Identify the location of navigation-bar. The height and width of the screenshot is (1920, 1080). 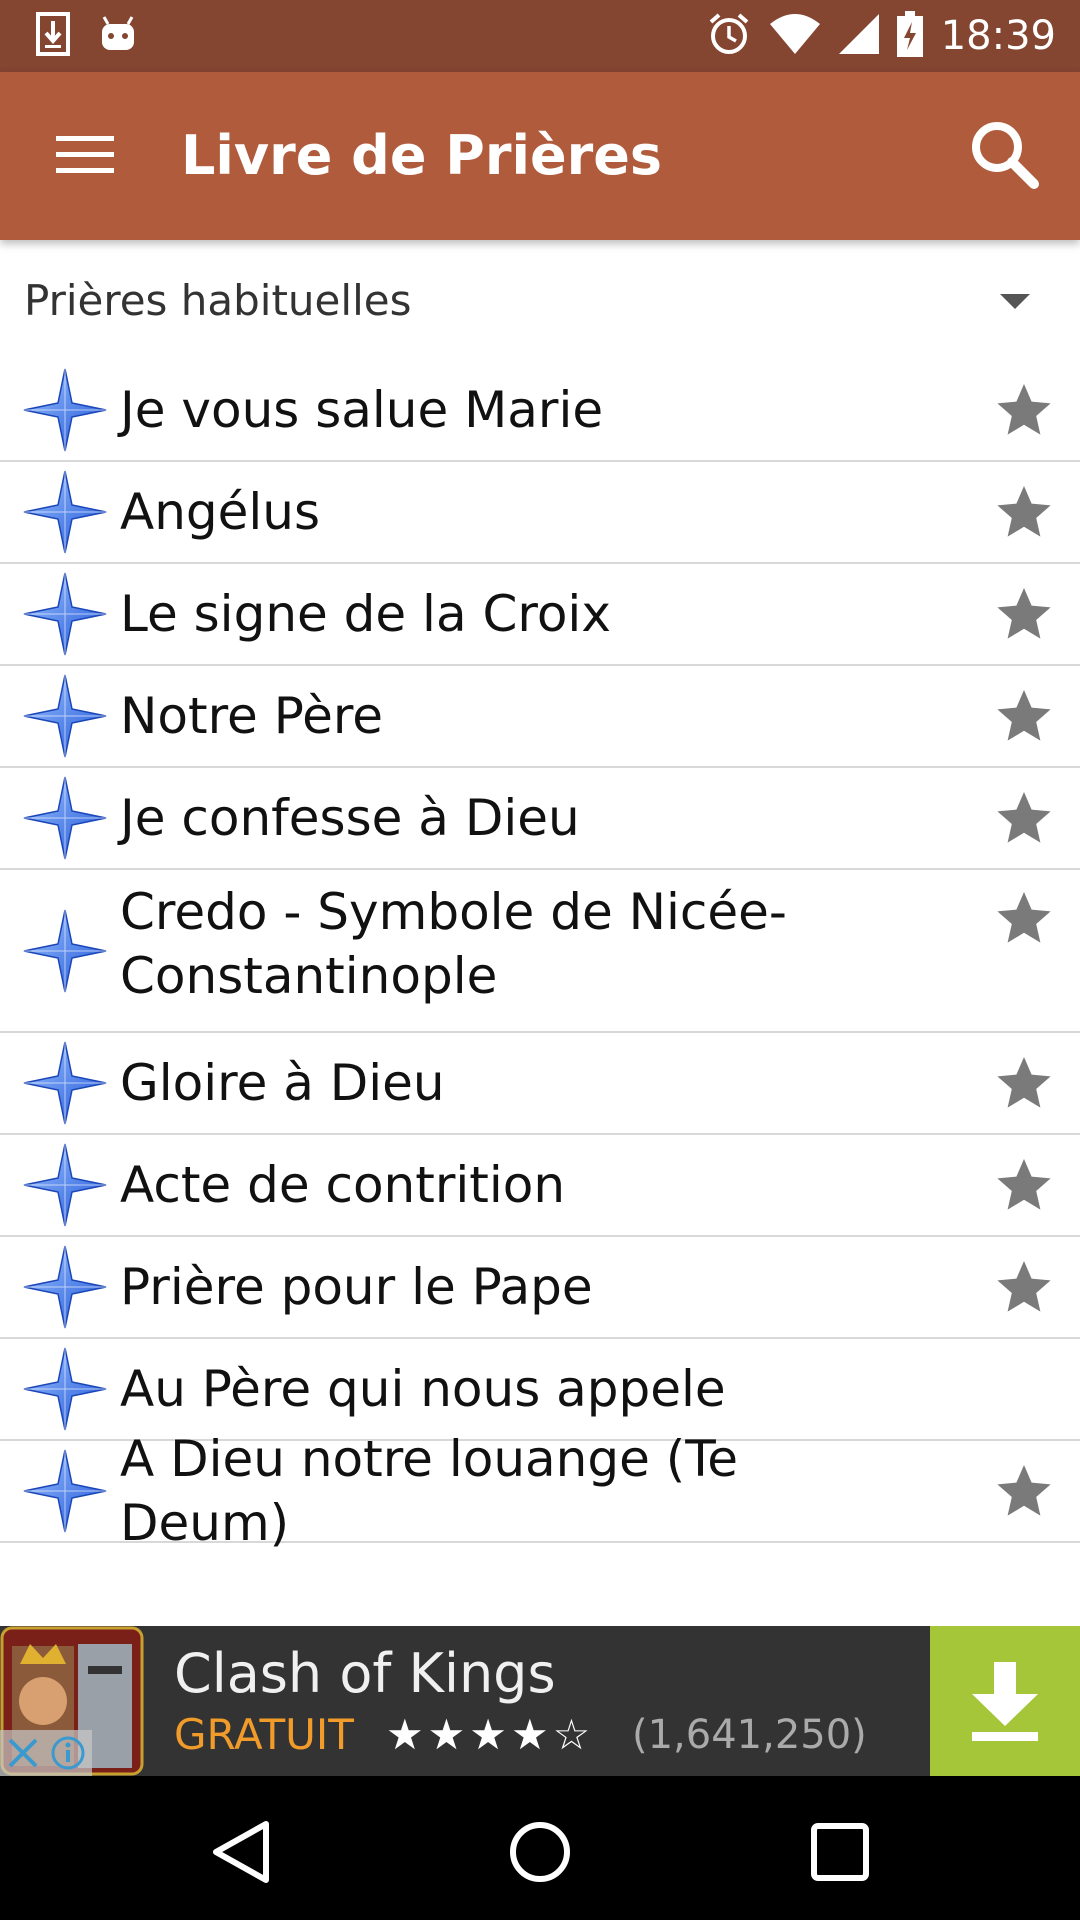
(540, 1848).